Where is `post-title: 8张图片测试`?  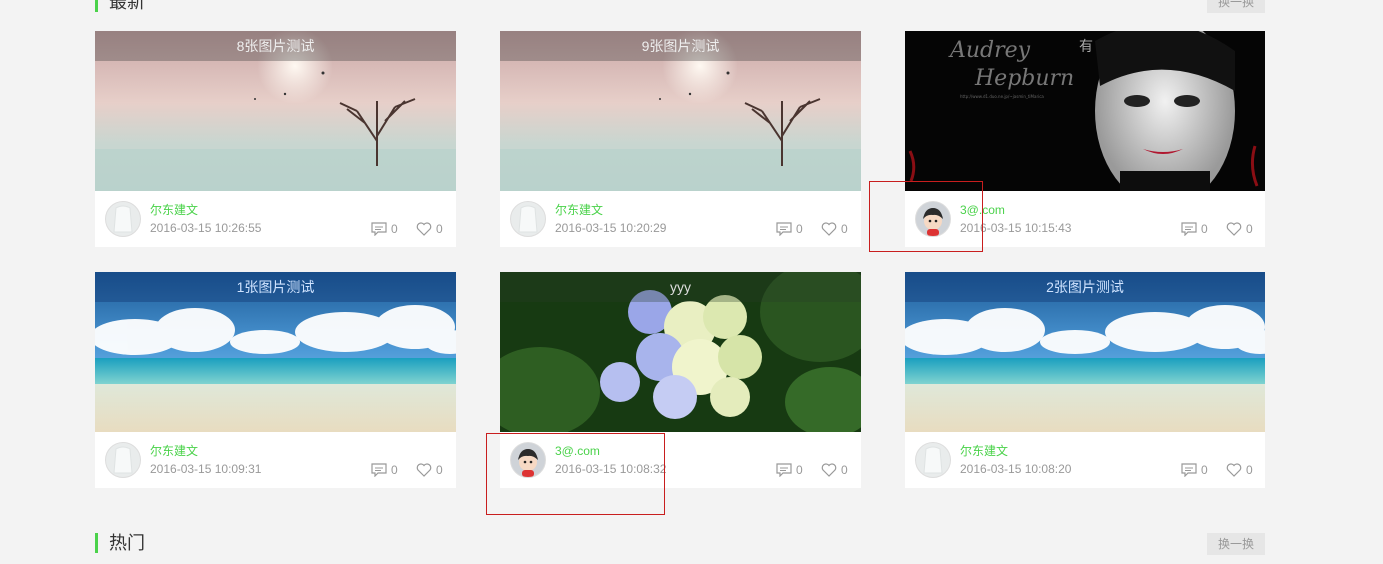
post-title: 8张图片测试 is located at coordinates (275, 46).